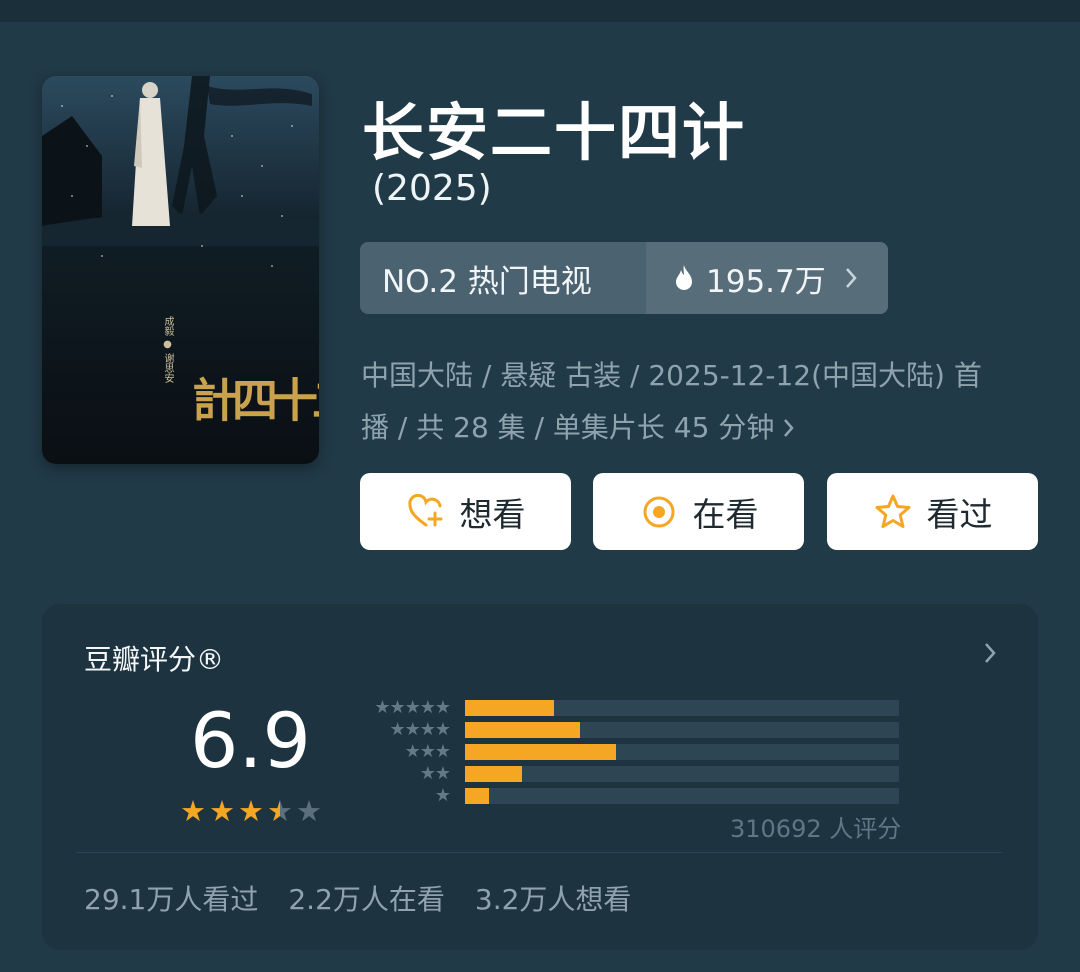 This screenshot has width=1080, height=972. What do you see at coordinates (401, 752) in the screenshot?
I see `distribution-stars-label: ★★★` at bounding box center [401, 752].